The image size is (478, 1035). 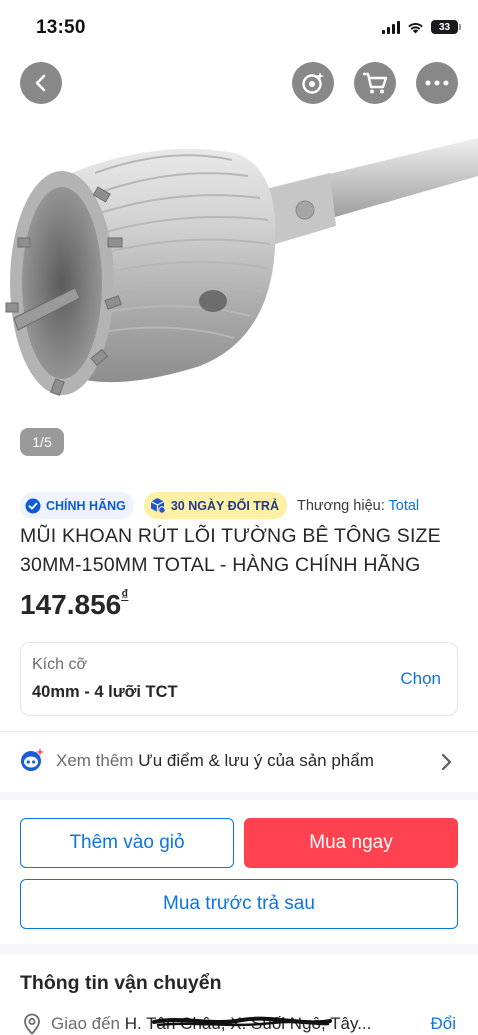 I want to click on notes-label: Ưu điểm & lưu ý của sản phẩm, so click(x=256, y=760).